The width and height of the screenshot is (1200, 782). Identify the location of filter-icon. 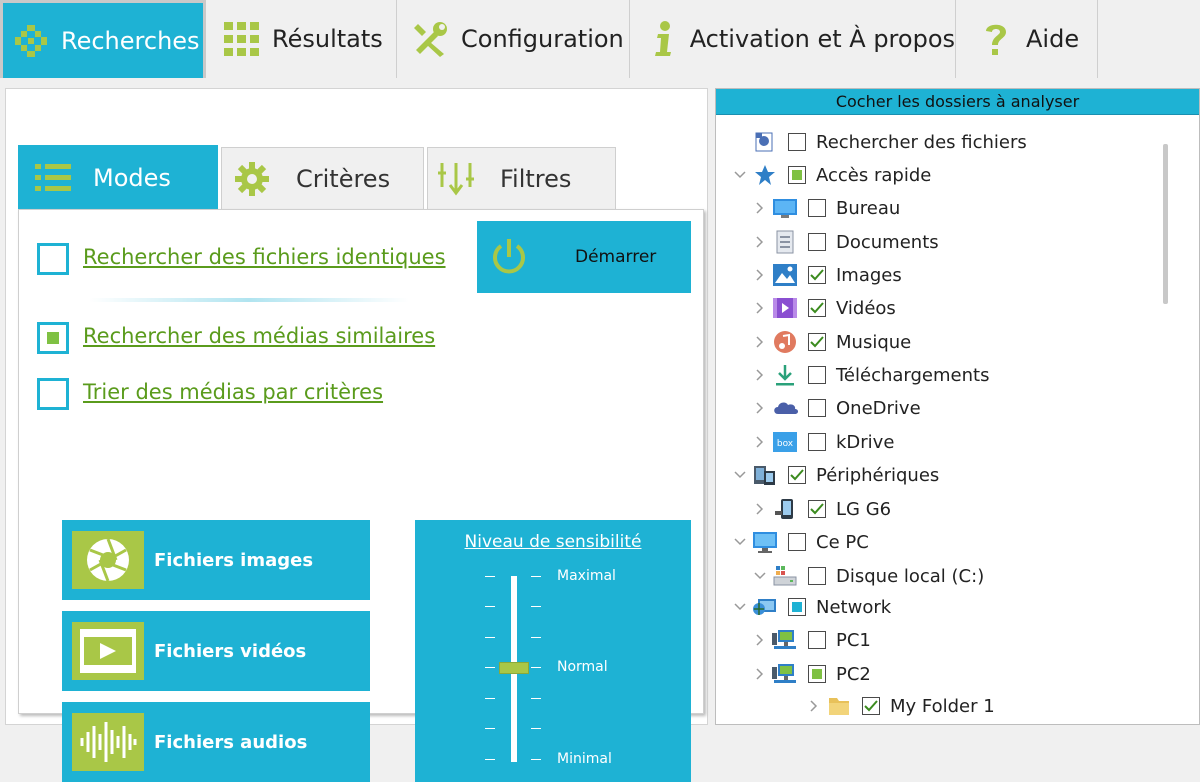
(456, 179).